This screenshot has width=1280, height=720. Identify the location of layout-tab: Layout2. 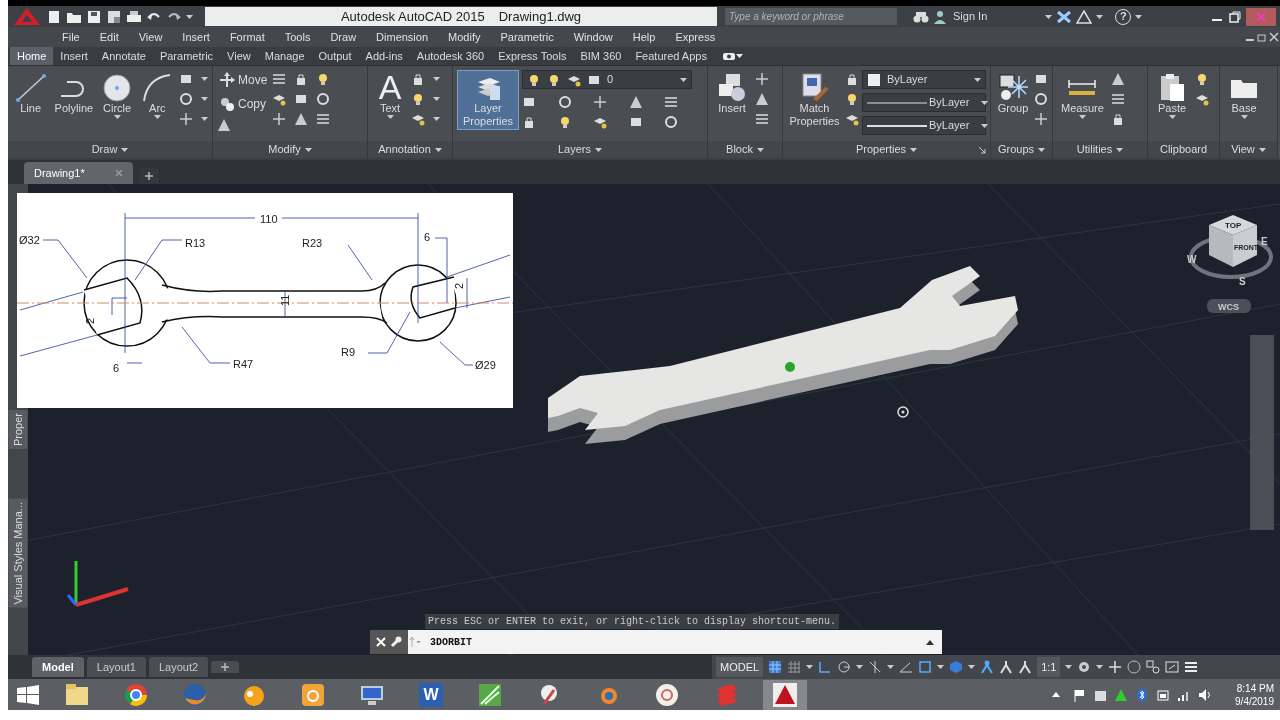
(178, 667).